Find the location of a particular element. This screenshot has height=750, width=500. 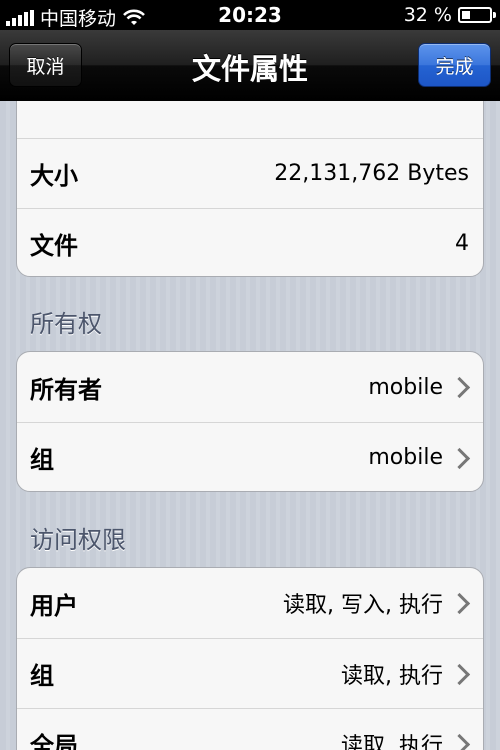

type-row: 类型 目录 is located at coordinates (250, 105).